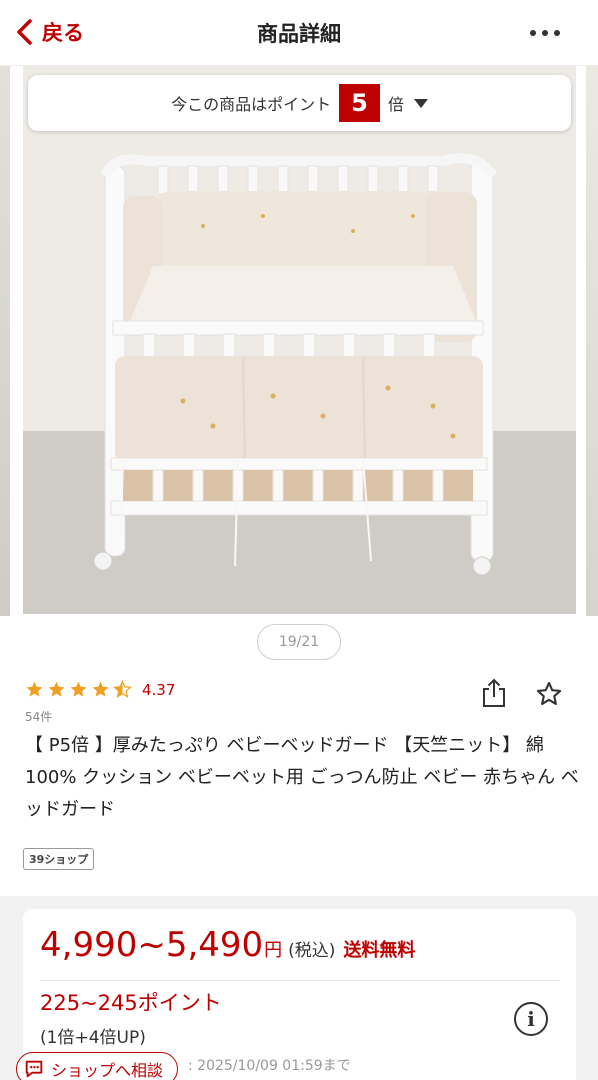 This screenshot has height=1080, width=598. I want to click on free-shipping-label: 送料無料, so click(379, 950).